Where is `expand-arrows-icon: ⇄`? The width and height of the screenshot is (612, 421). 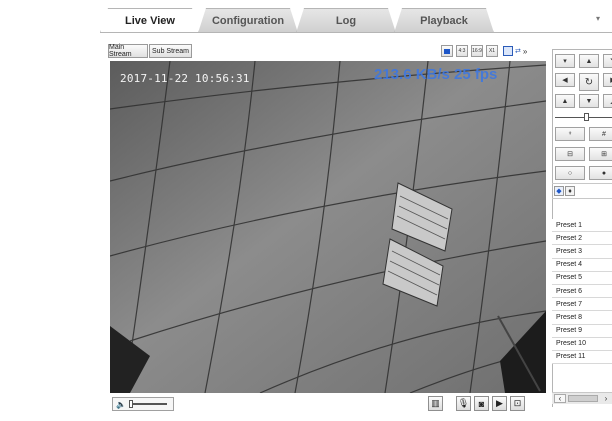
expand-arrows-icon: ⇄ is located at coordinates (518, 51).